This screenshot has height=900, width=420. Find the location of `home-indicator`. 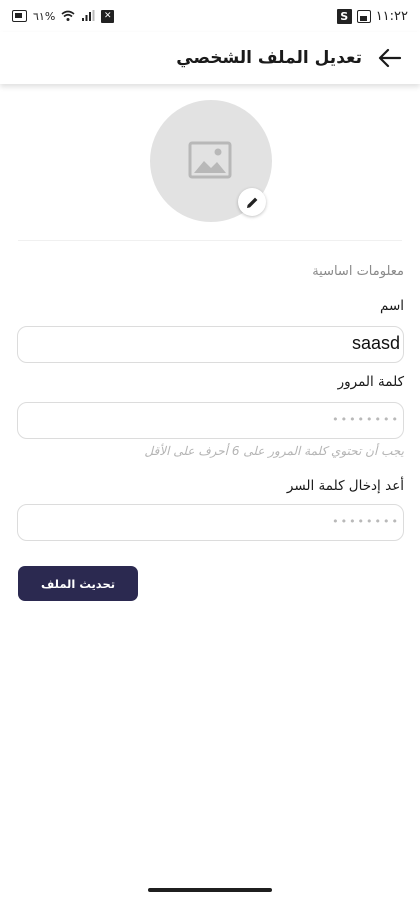

home-indicator is located at coordinates (210, 890).